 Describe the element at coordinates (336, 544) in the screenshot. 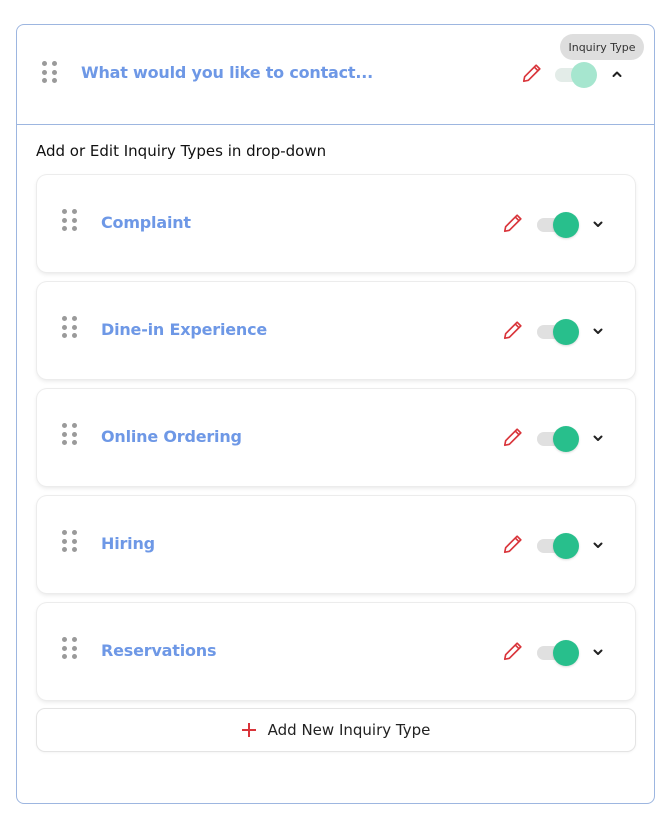

I see `inquiry-type-item-3: Hiring` at that location.